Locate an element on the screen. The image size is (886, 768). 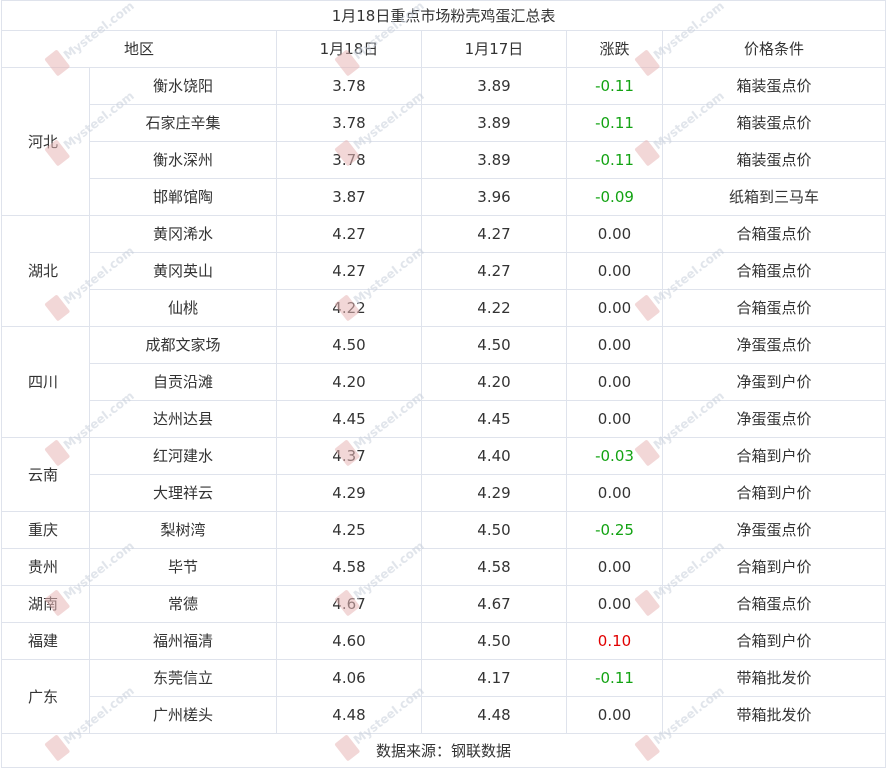
market-cell: 常德 is located at coordinates (183, 604).